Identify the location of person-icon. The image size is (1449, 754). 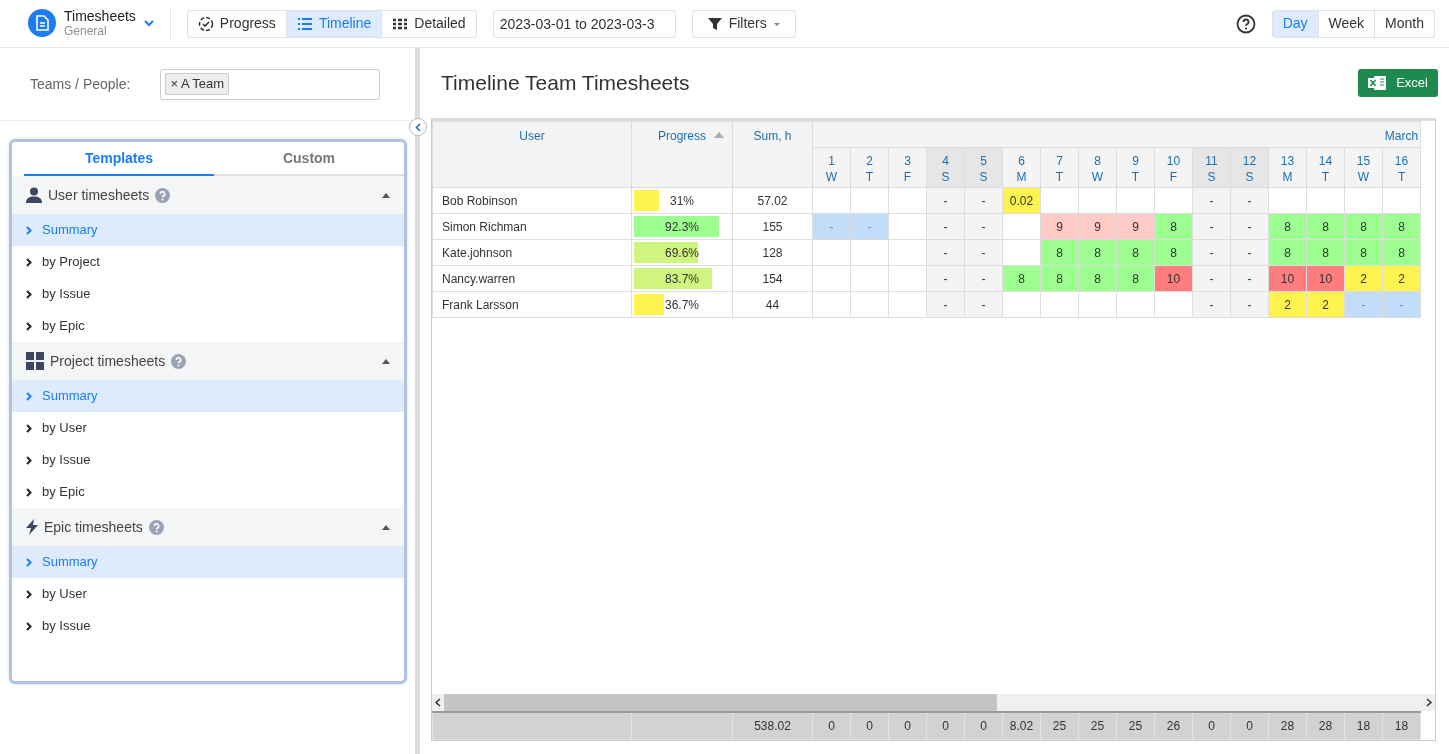
(34, 195).